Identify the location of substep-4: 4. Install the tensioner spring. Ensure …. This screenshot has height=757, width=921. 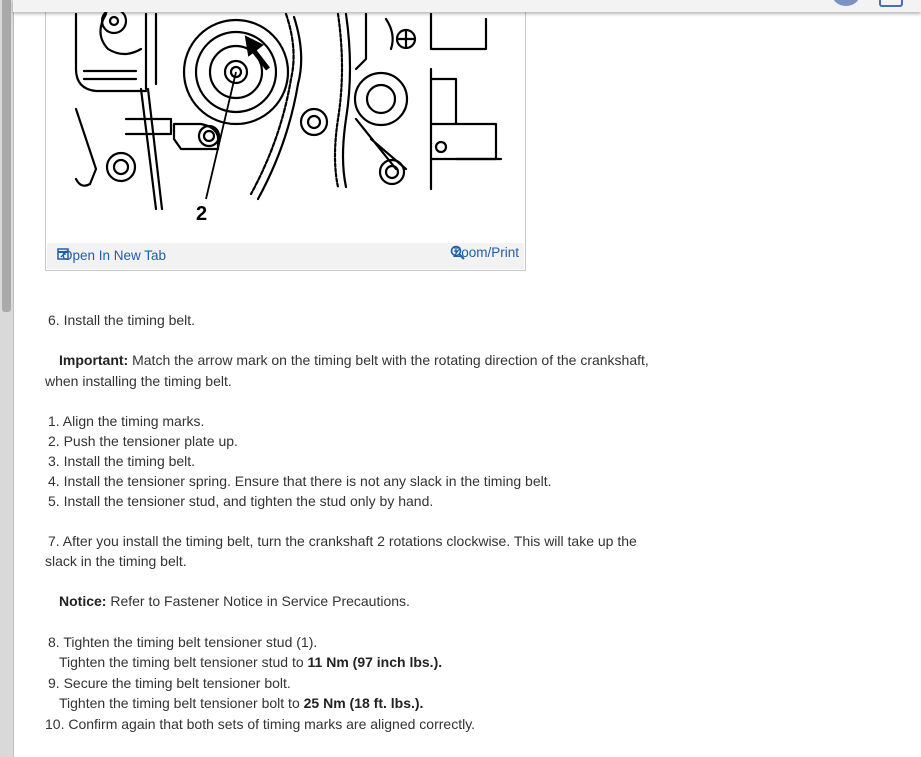
(300, 481).